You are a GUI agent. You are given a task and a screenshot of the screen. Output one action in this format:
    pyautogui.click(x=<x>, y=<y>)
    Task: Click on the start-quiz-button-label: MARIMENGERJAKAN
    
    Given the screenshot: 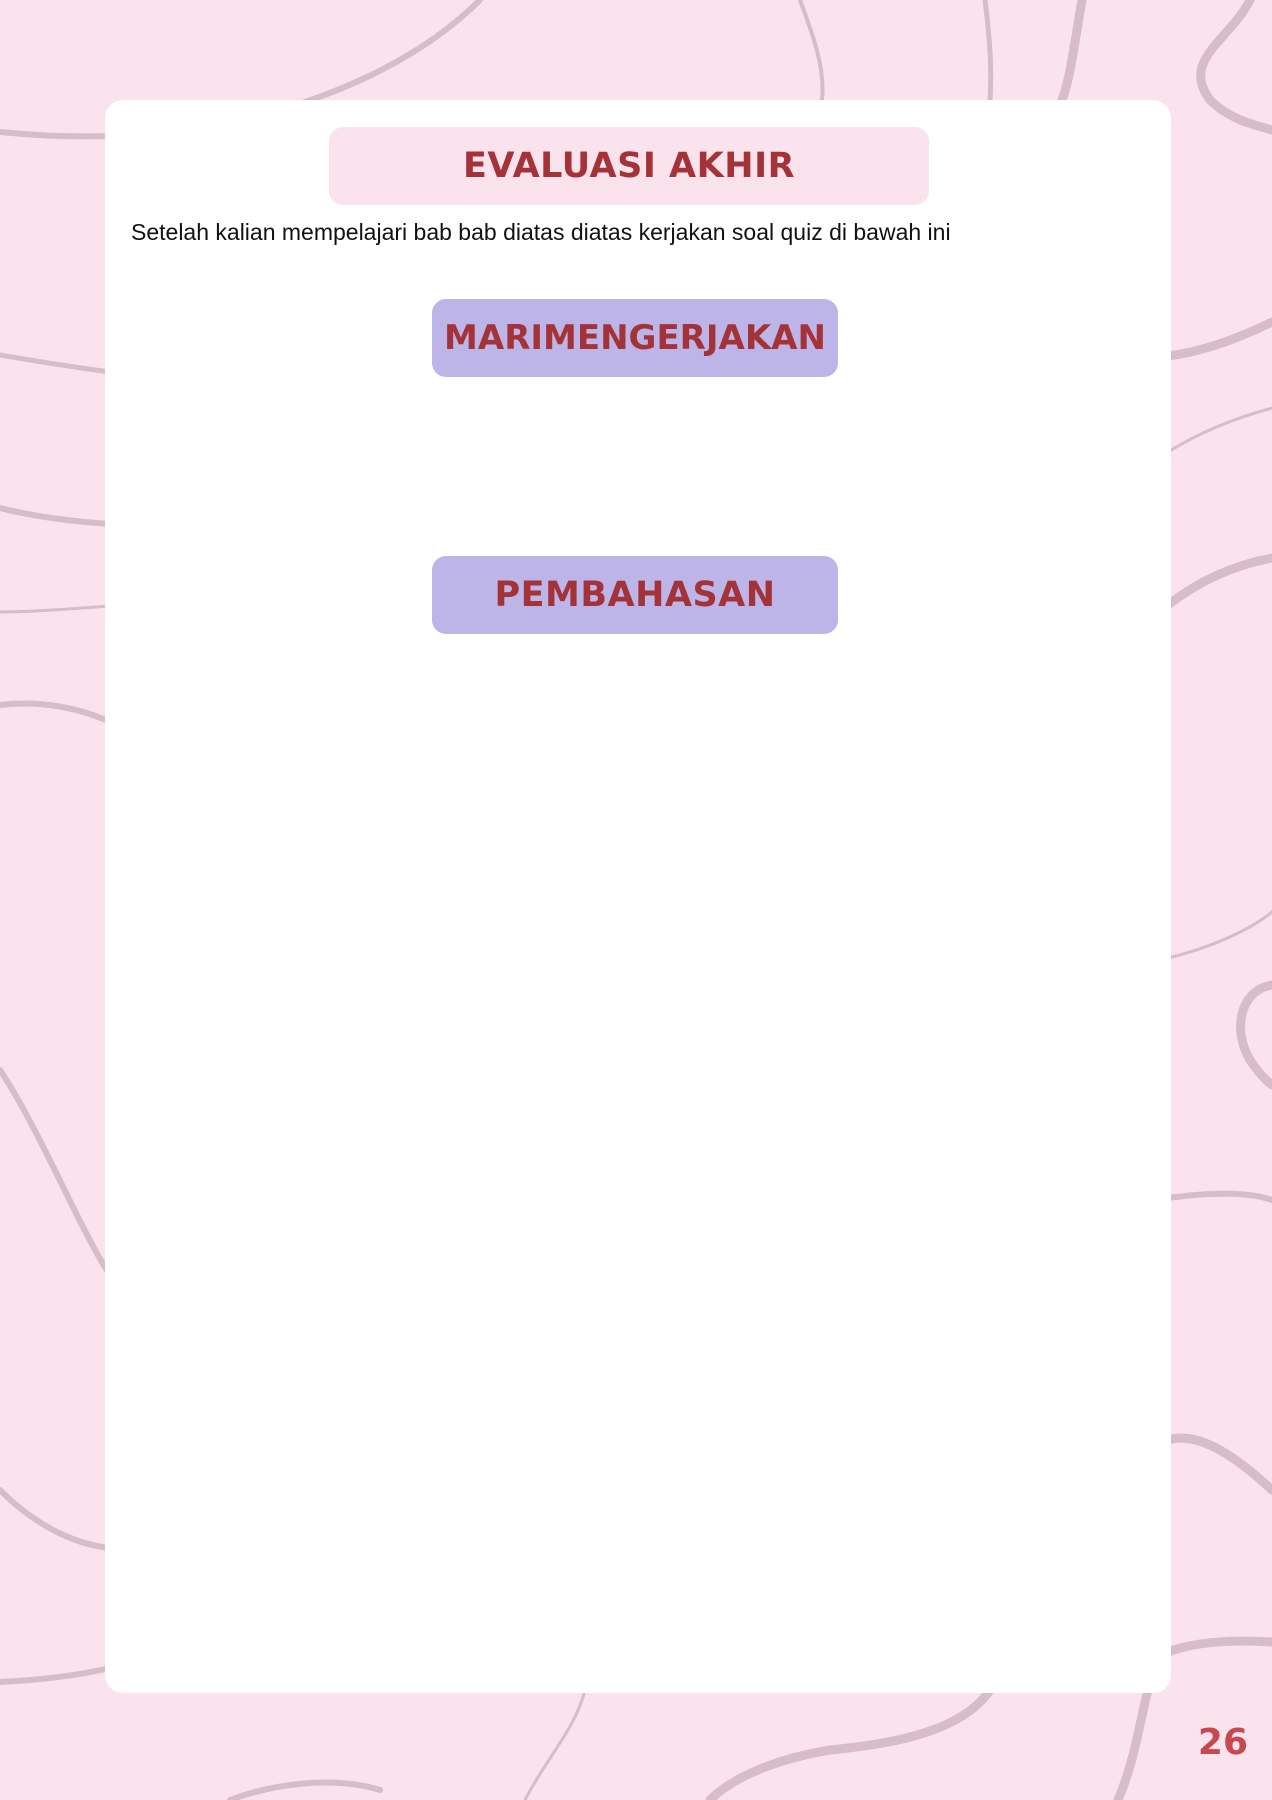 What is the action you would take?
    pyautogui.click(x=635, y=338)
    